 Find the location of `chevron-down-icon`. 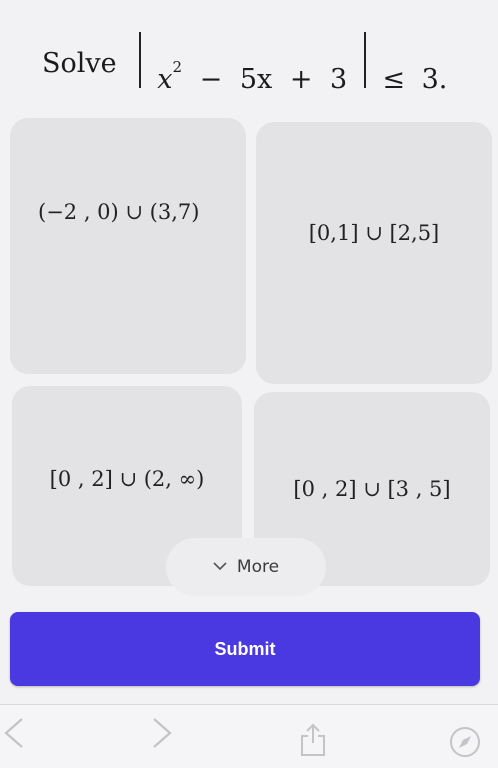

chevron-down-icon is located at coordinates (220, 567).